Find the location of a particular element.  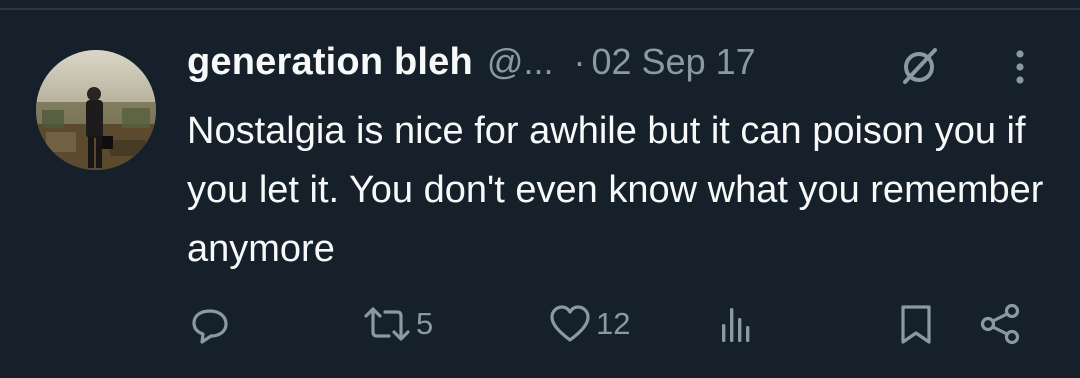

reply-icon is located at coordinates (210, 324).